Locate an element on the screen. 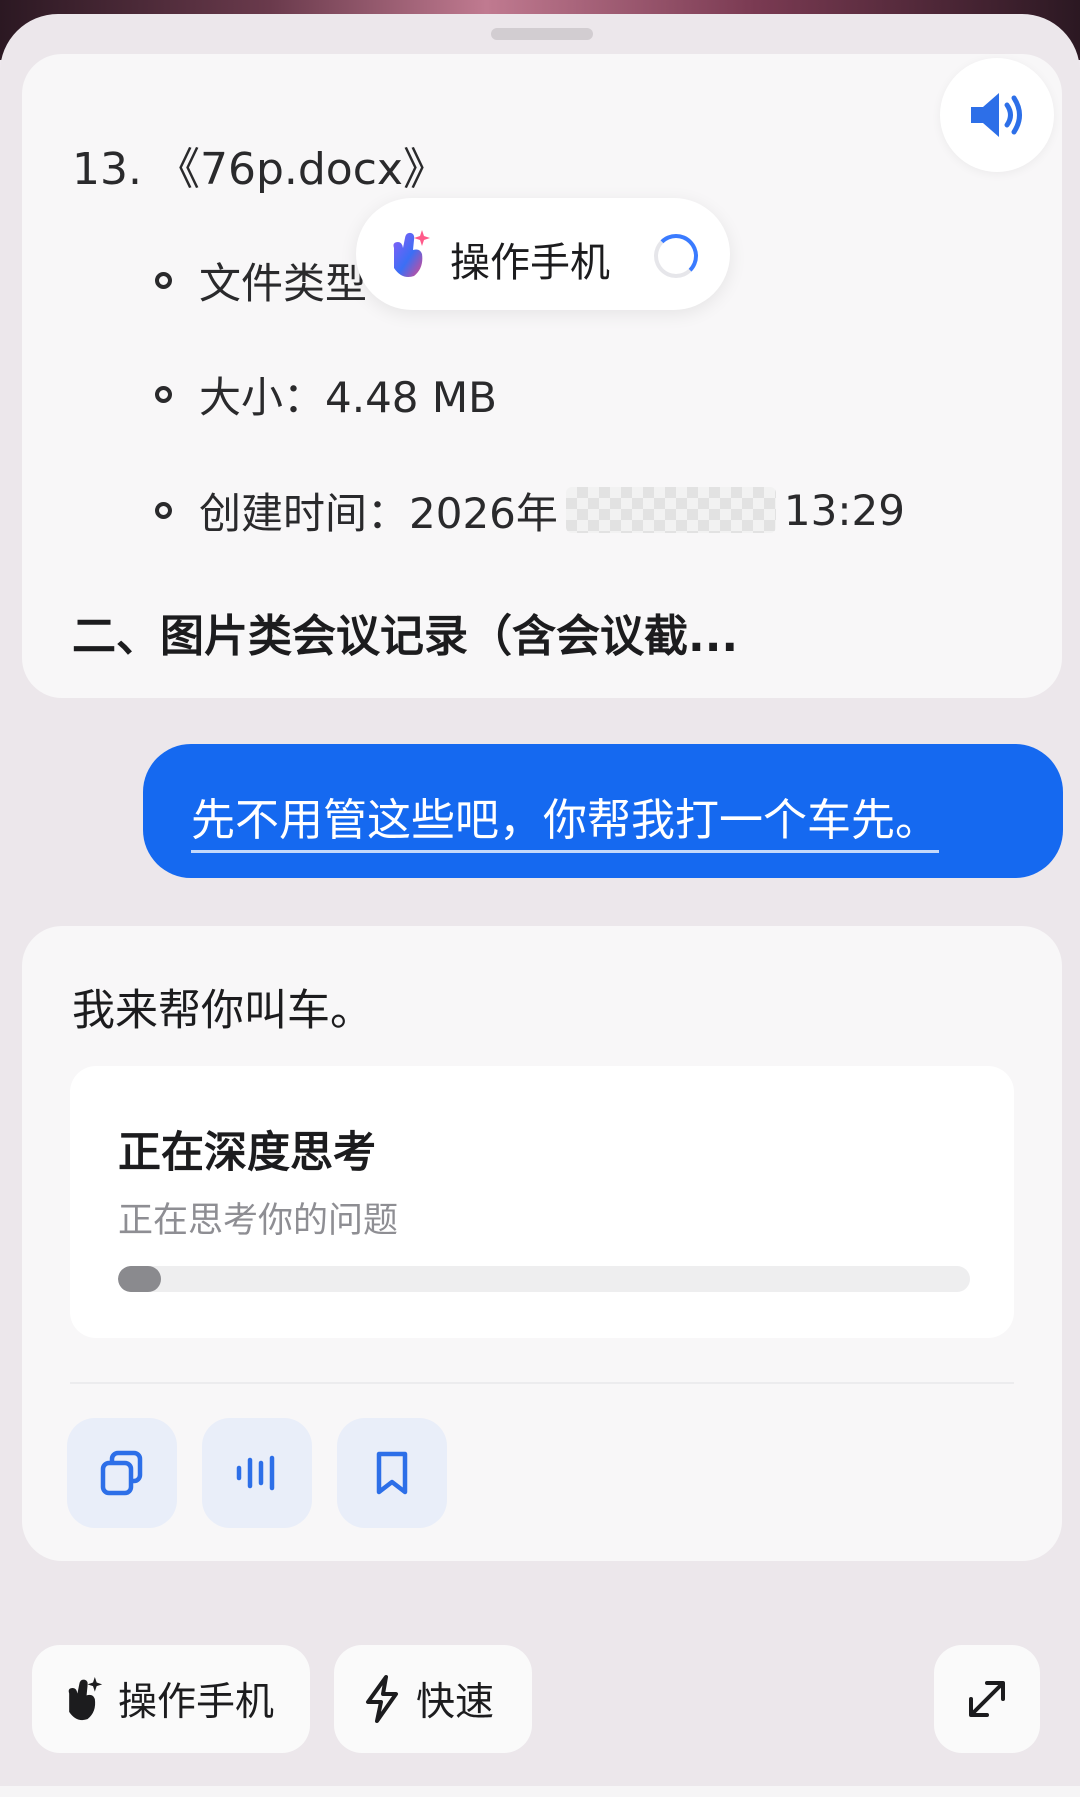 This screenshot has height=1797, width=1080. copy-icon is located at coordinates (121, 1473).